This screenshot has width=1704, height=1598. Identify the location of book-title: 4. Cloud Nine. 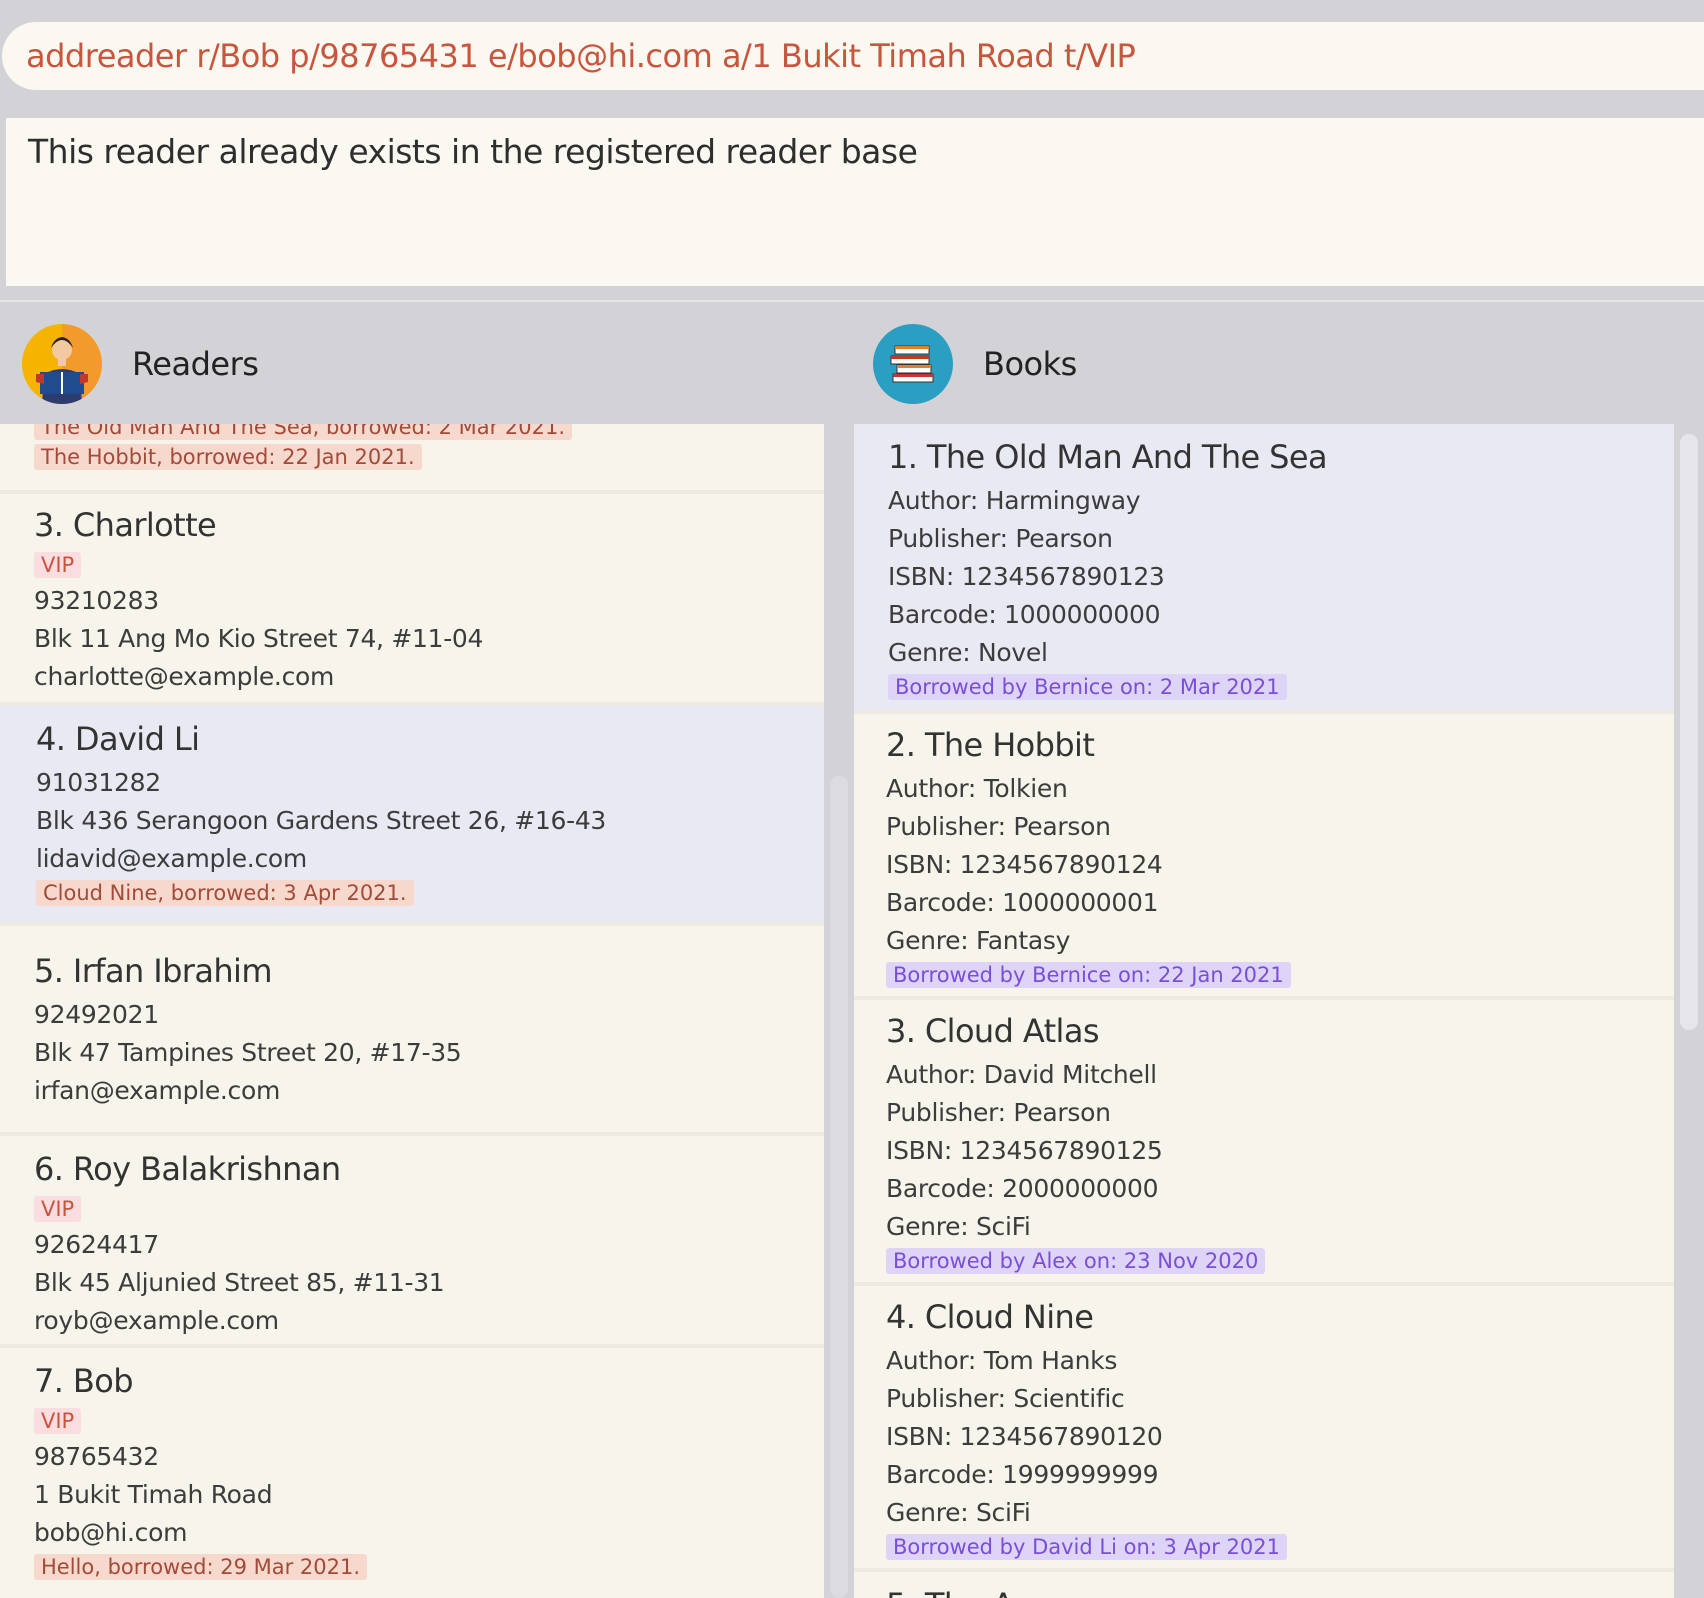
(990, 1317).